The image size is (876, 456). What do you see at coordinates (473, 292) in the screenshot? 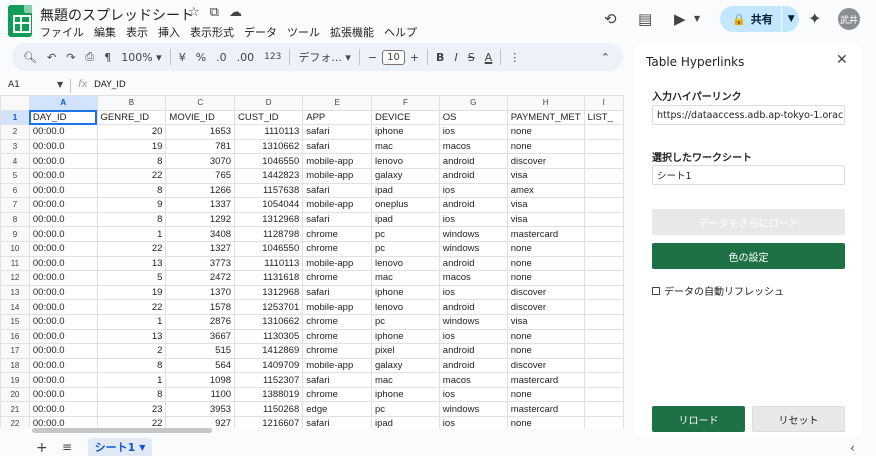
I see `table-cell: ios` at bounding box center [473, 292].